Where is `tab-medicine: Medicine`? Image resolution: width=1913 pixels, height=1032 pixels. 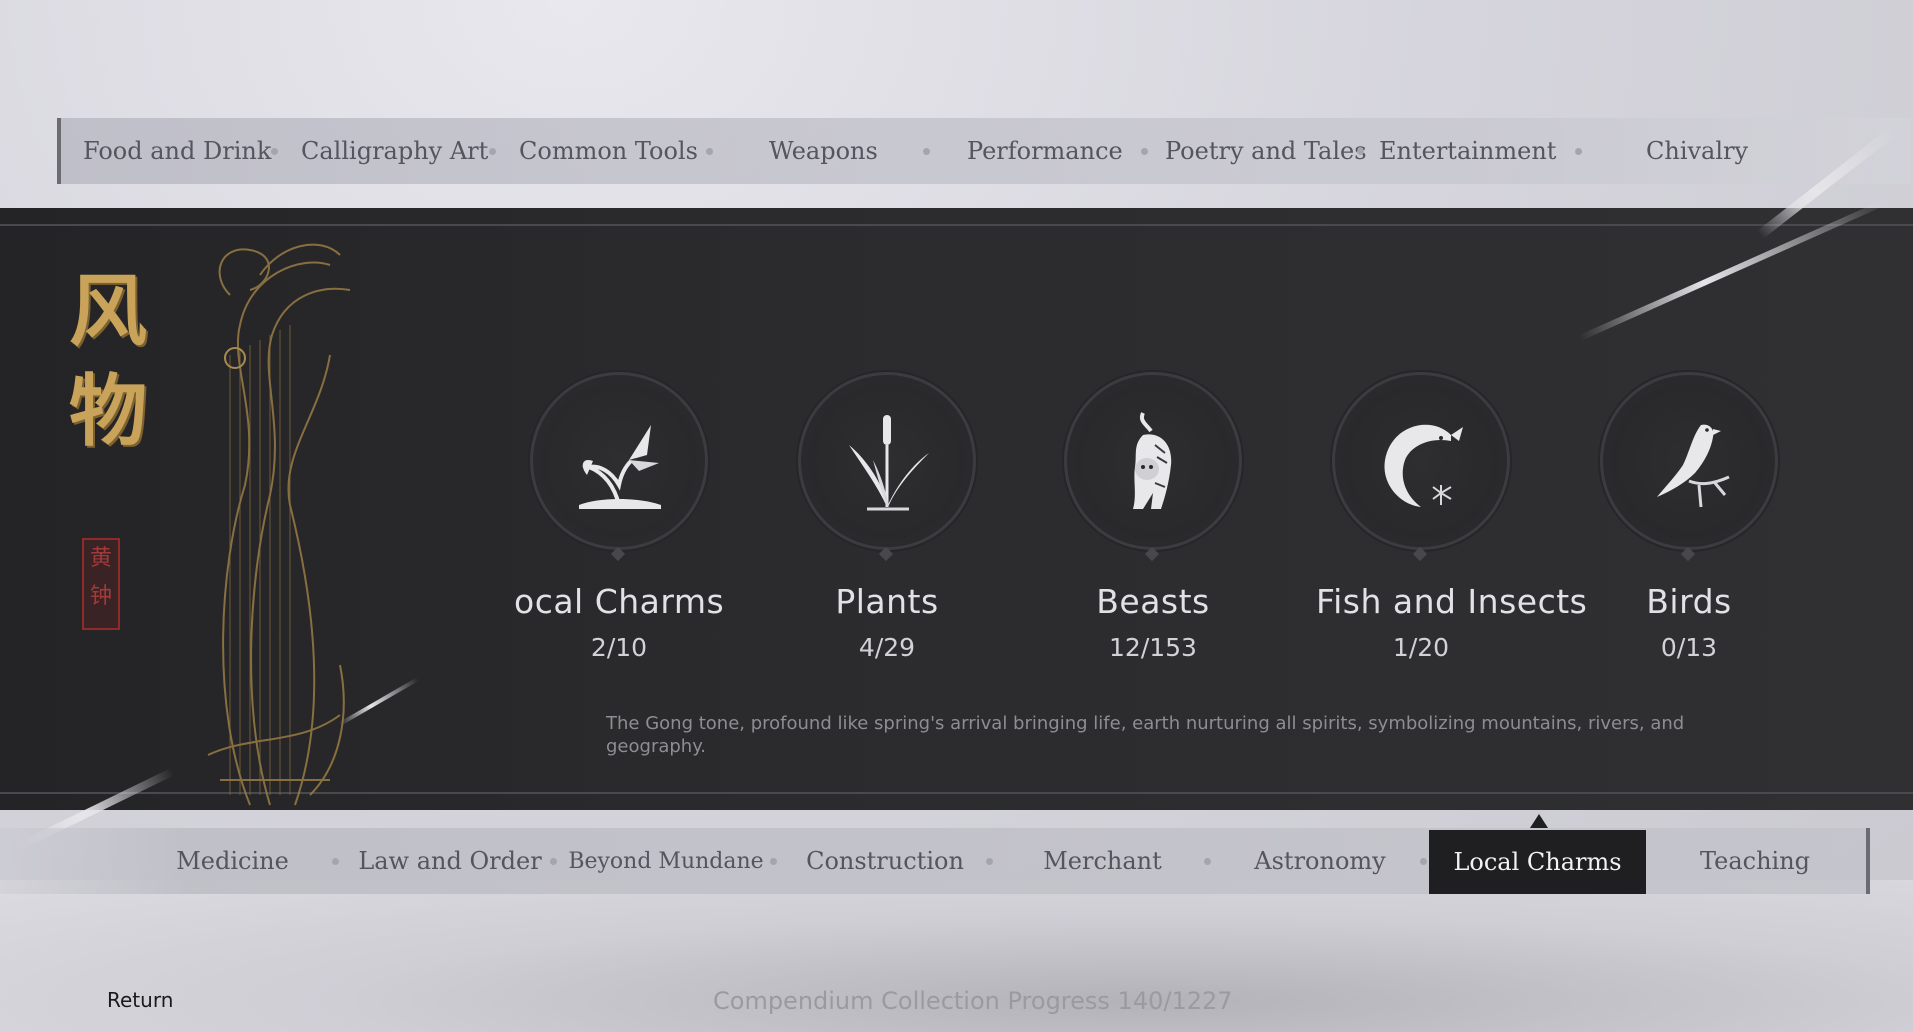
tab-medicine: Medicine is located at coordinates (232, 861).